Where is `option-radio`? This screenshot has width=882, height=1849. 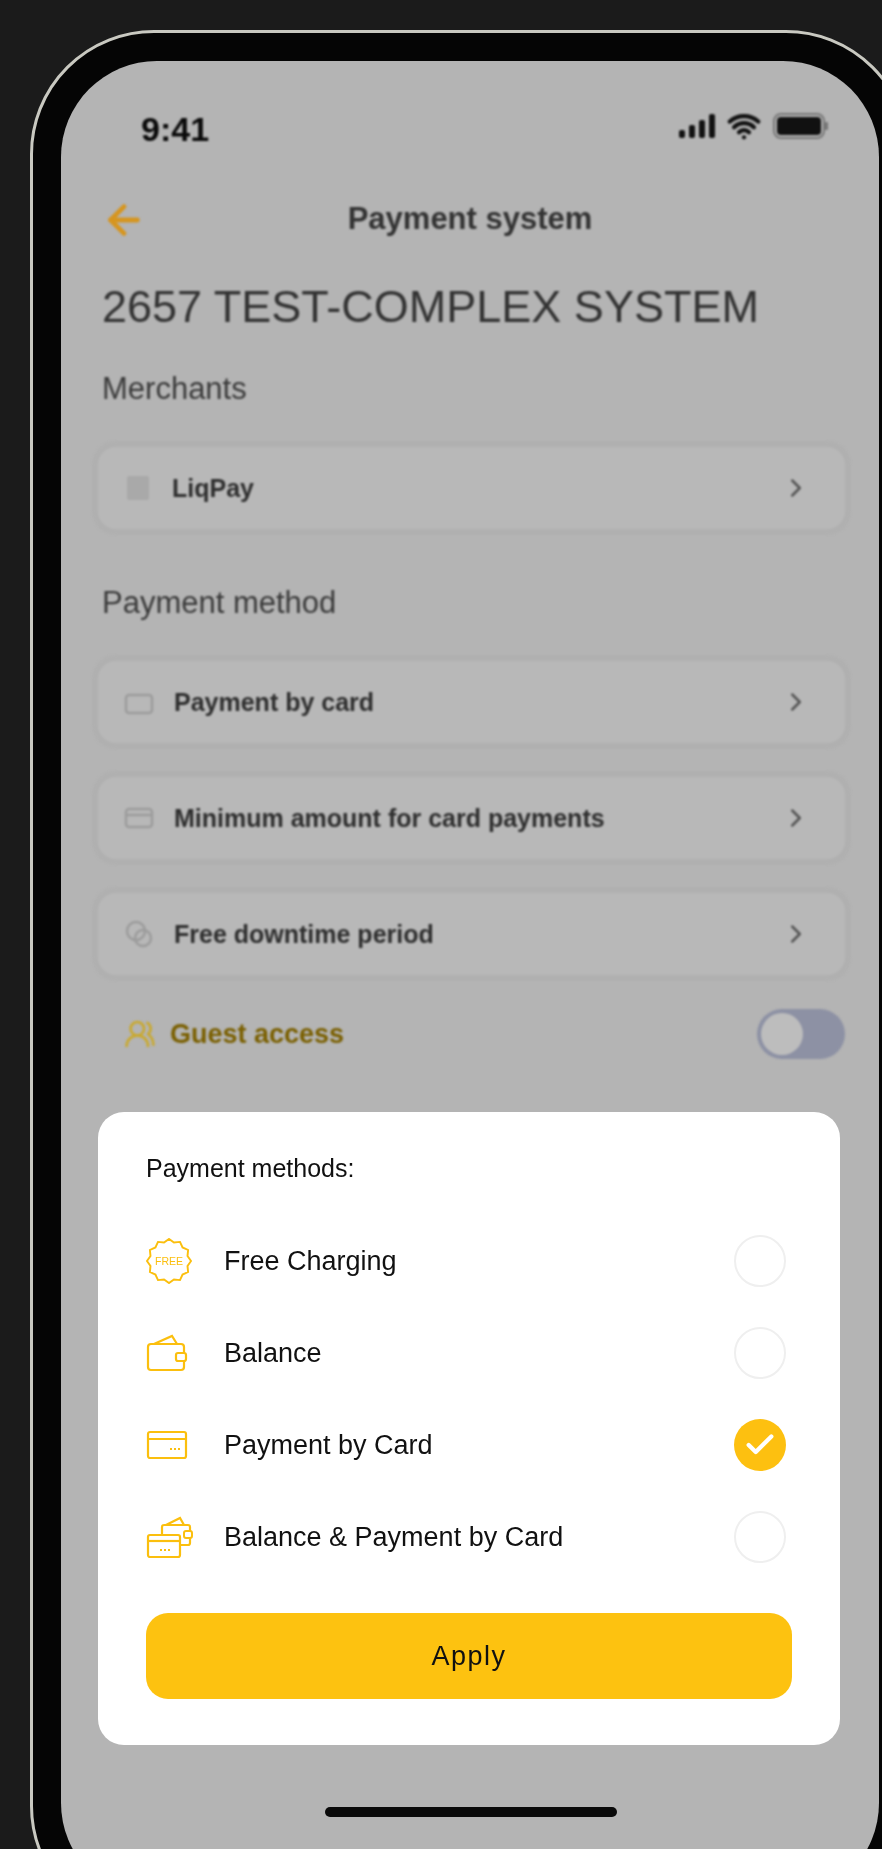 option-radio is located at coordinates (760, 1445).